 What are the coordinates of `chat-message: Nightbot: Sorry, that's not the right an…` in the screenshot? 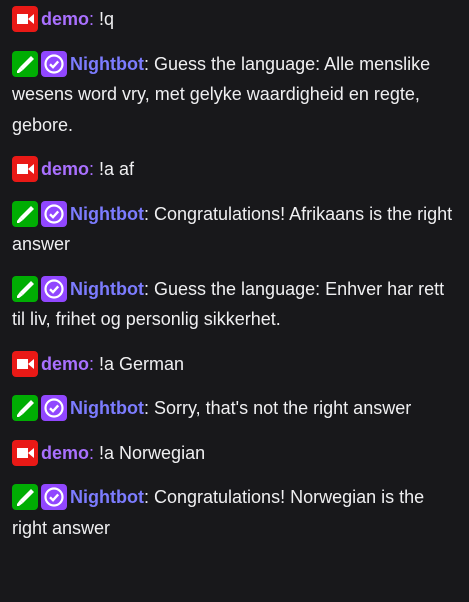 It's located at (234, 408).